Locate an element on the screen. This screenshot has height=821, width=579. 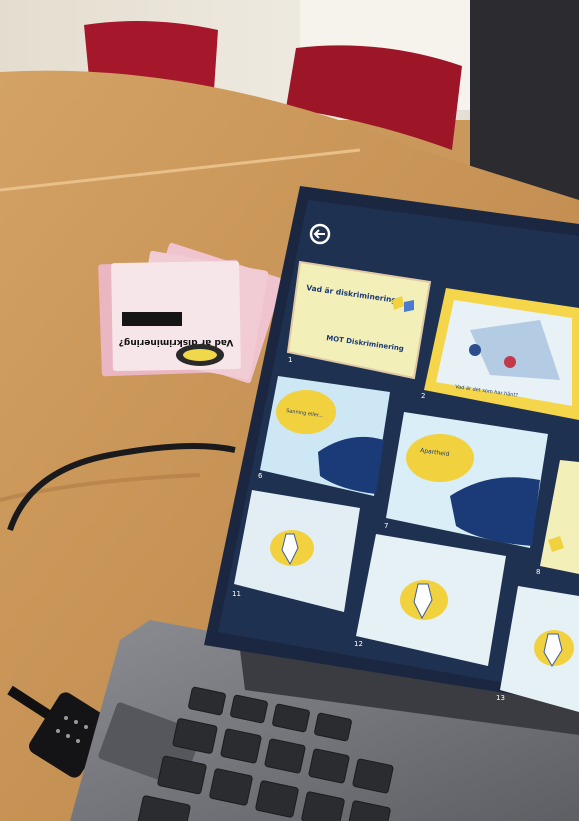
slide-number: 1 is located at coordinates (290, 360).